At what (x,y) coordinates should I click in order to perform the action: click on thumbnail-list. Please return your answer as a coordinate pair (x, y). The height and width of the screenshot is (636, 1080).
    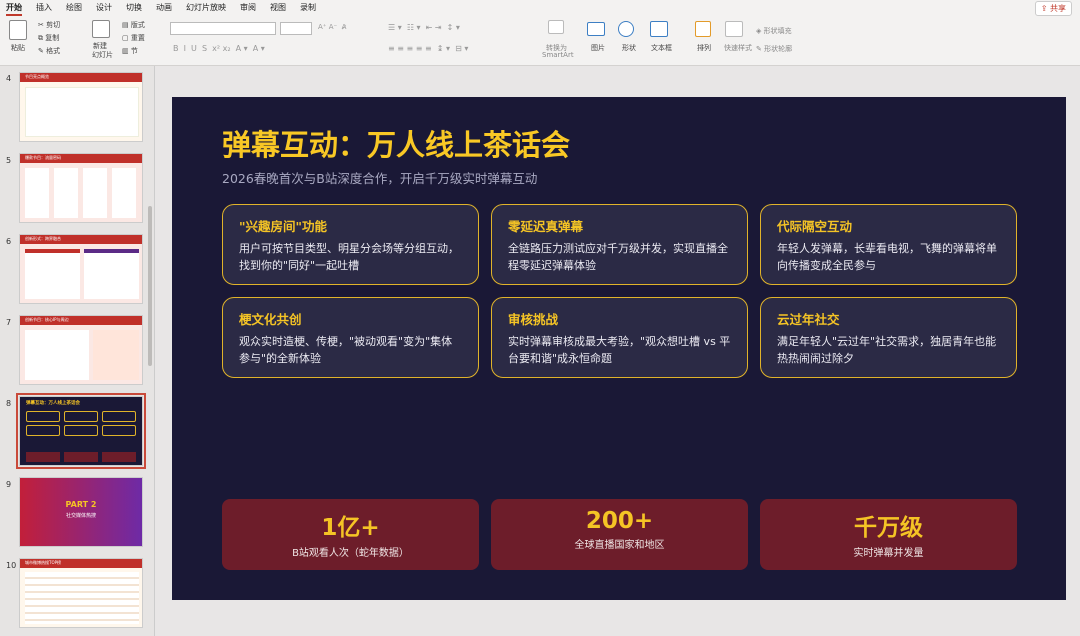
    Looking at the image, I should click on (82, 598).